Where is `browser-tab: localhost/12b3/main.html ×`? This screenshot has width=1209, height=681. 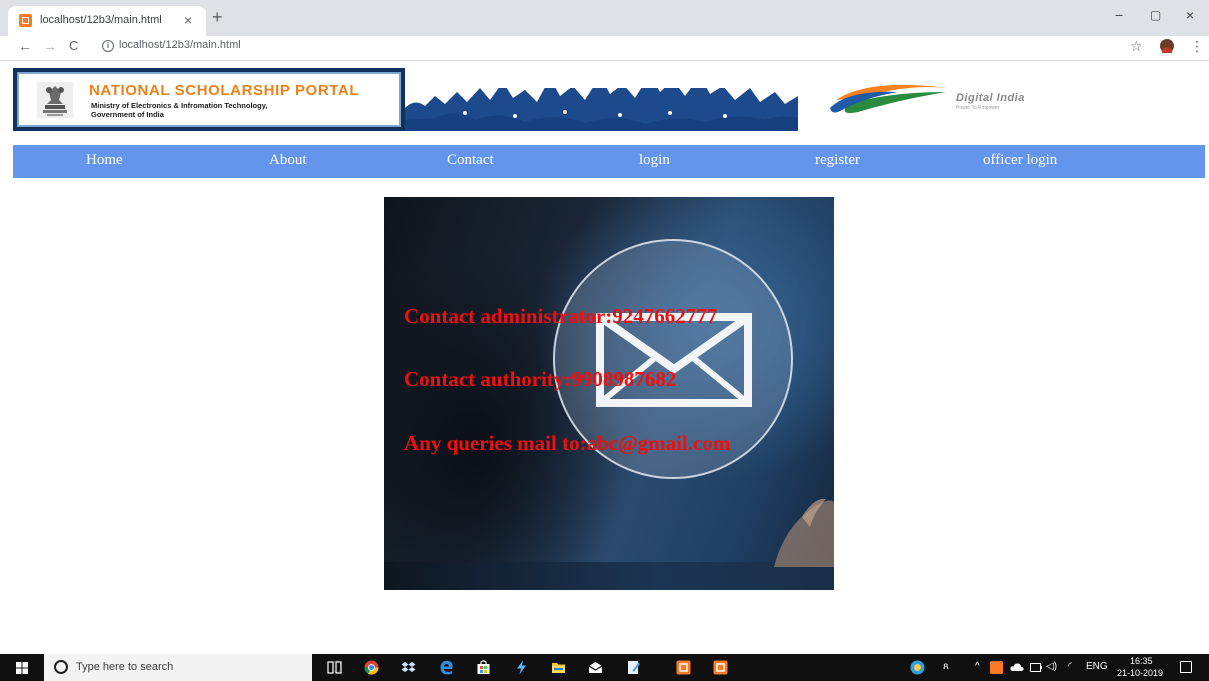
browser-tab: localhost/12b3/main.html × is located at coordinates (107, 21).